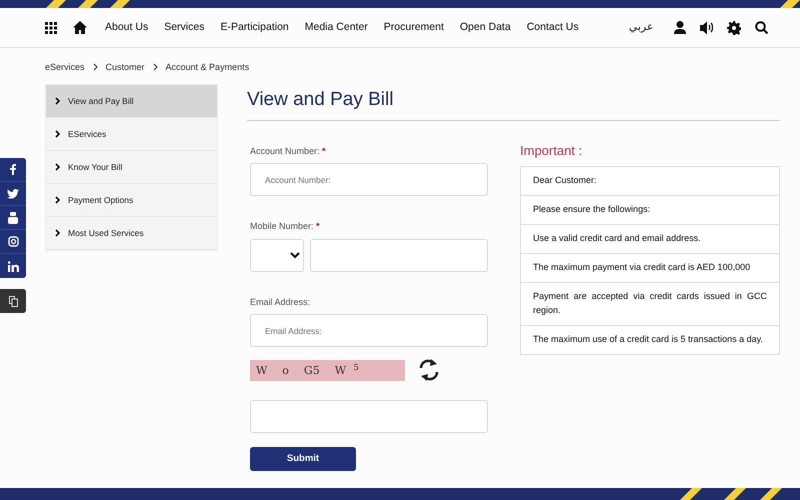 The height and width of the screenshot is (500, 800). I want to click on nav-link: Media Center, so click(336, 28).